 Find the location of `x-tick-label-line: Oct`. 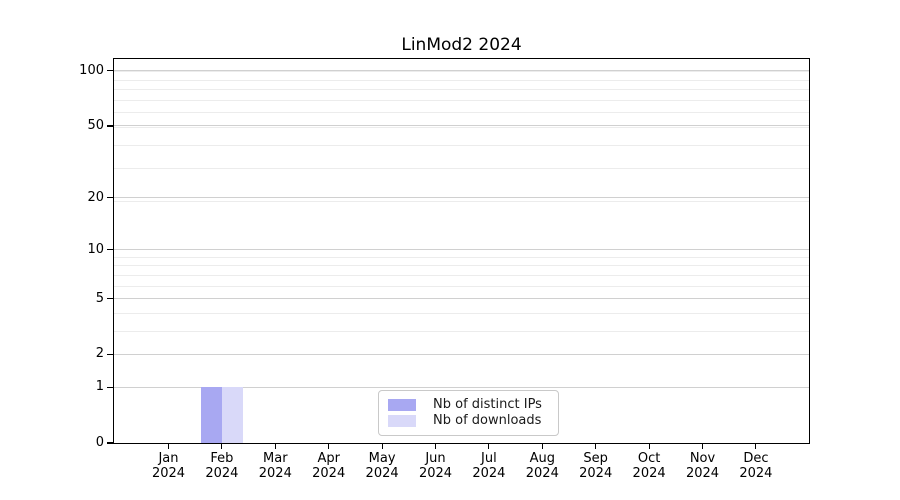

x-tick-label-line: Oct is located at coordinates (649, 458).